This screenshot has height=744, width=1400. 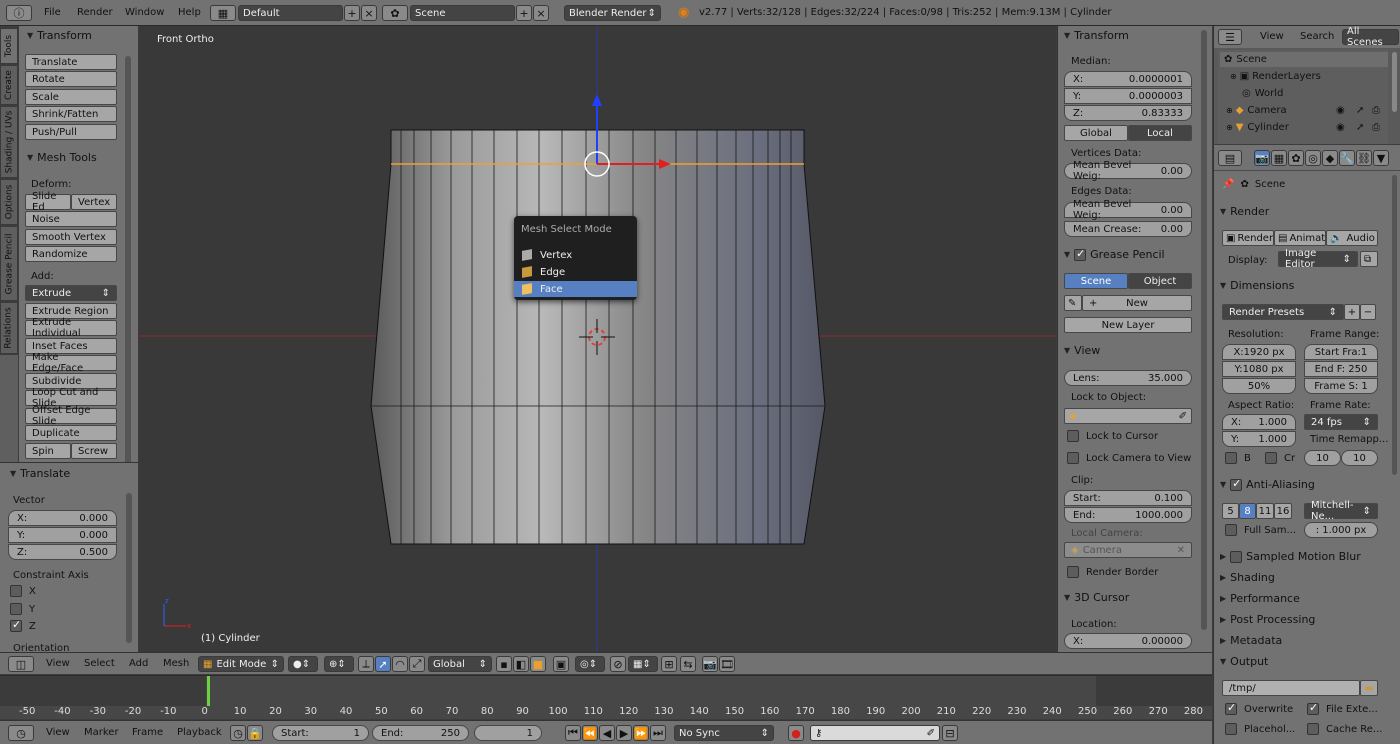 I want to click on placeholders-checkbox, so click(x=1231, y=729).